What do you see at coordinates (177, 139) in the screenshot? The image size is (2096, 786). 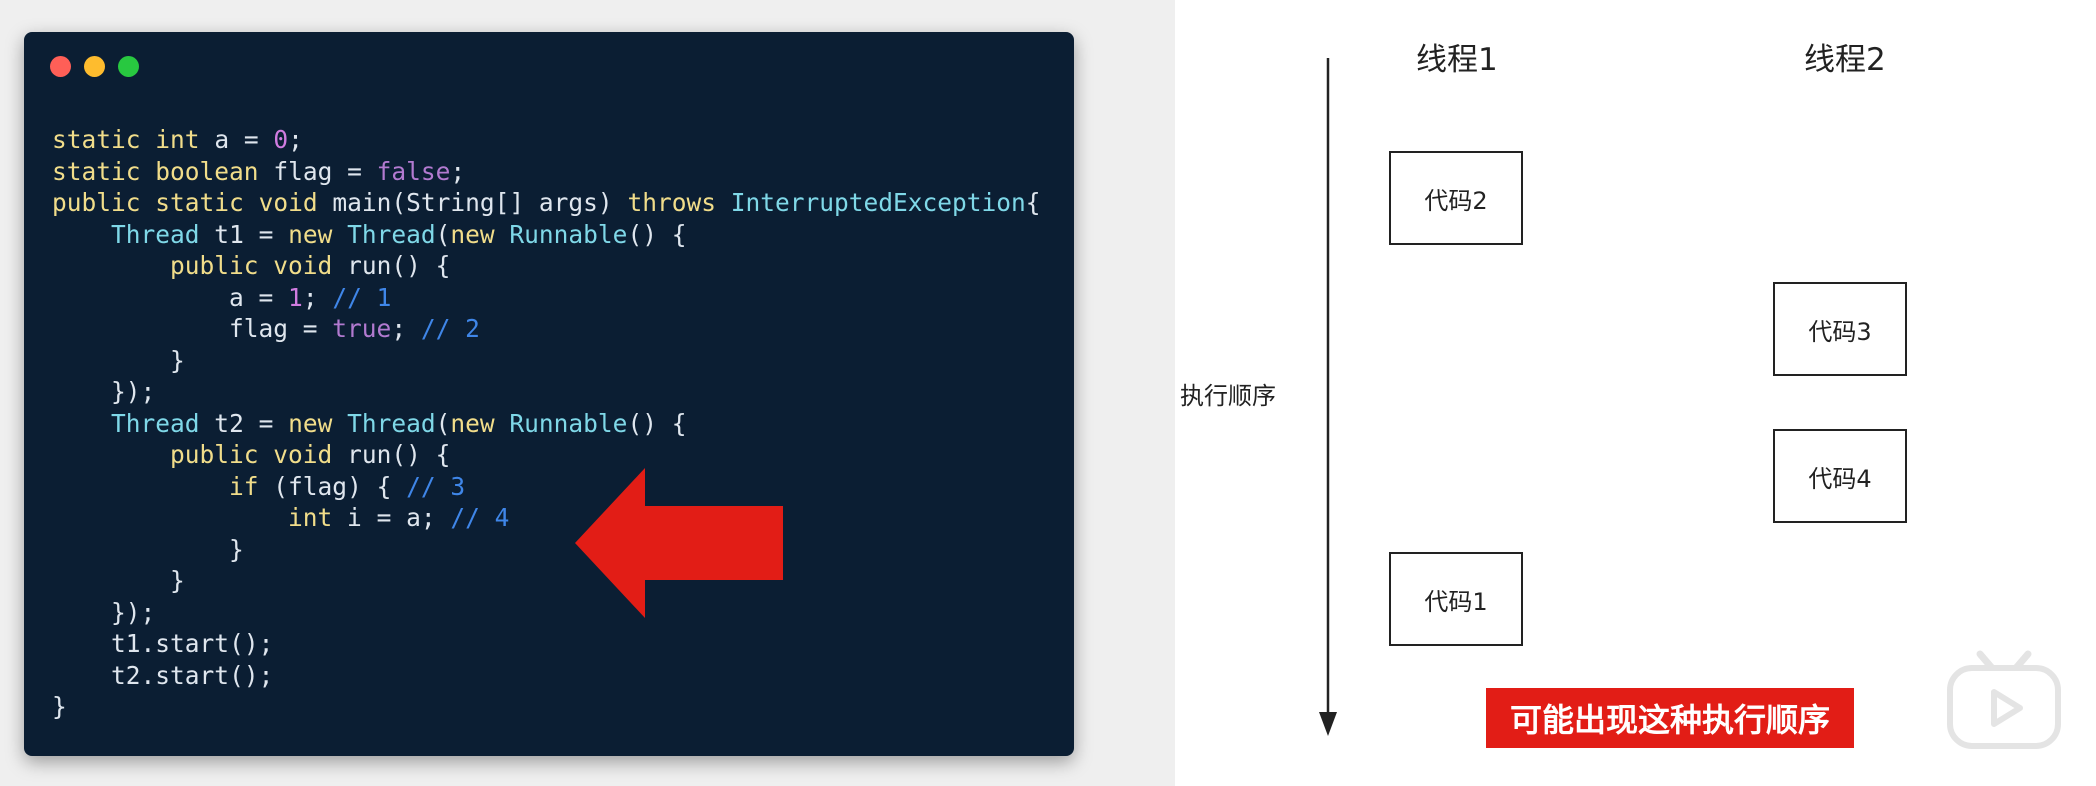 I see `code-line: static int a = 0;` at bounding box center [177, 139].